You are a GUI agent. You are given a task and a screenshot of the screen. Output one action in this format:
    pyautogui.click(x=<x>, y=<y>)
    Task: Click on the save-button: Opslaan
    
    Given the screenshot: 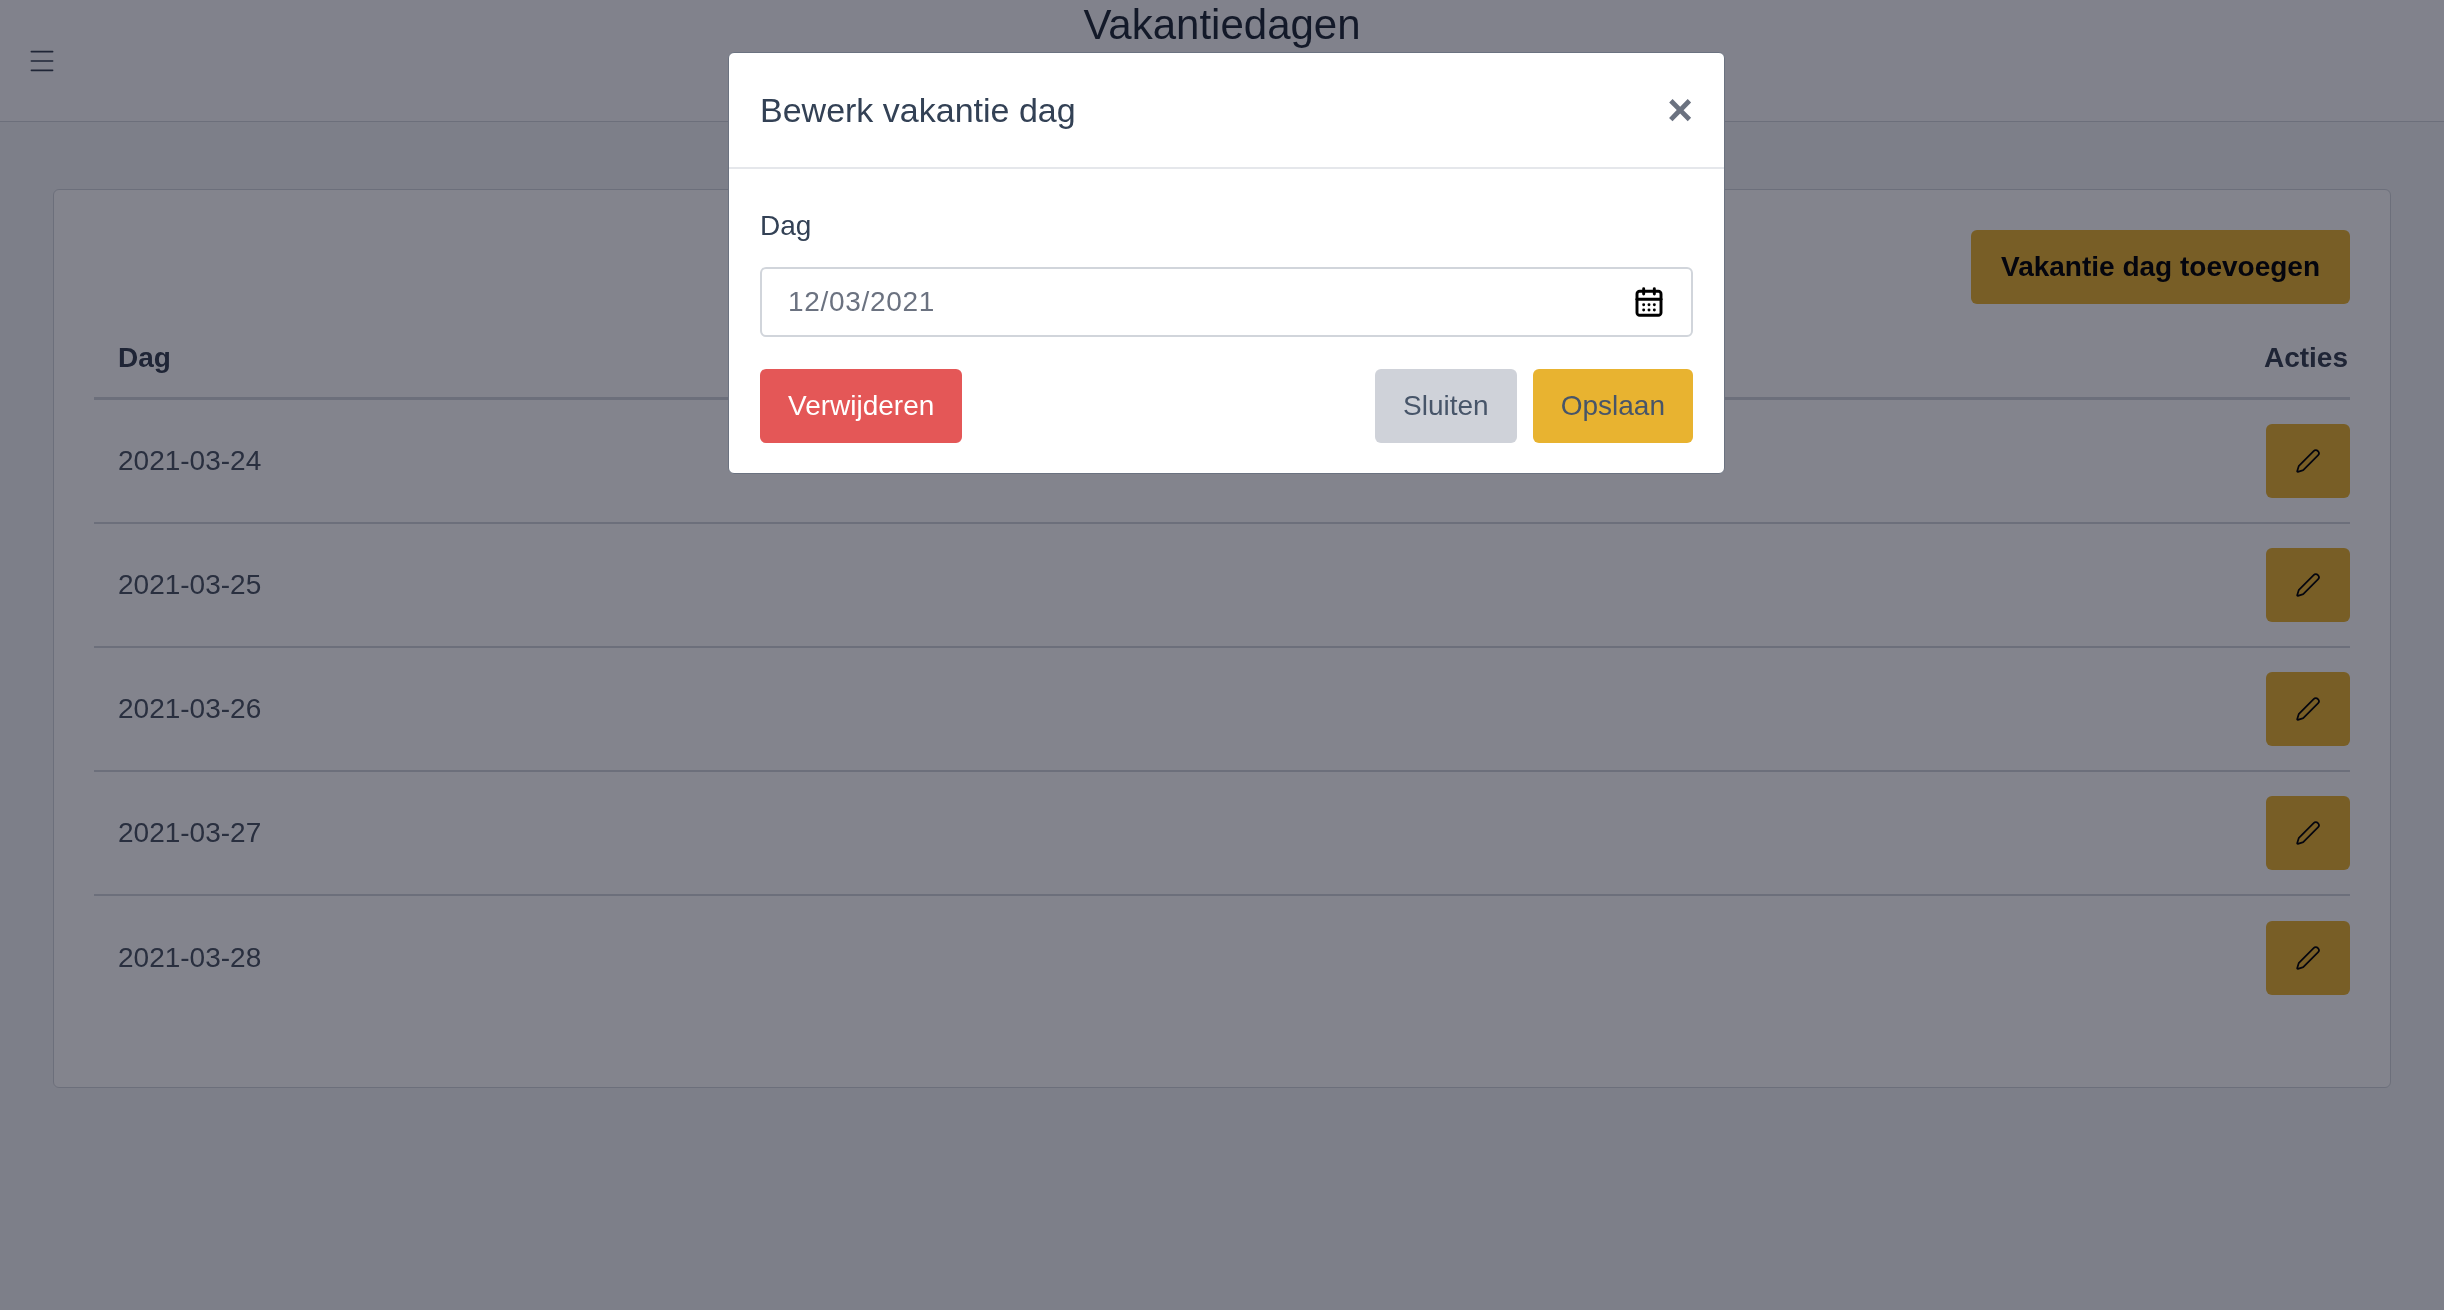 What is the action you would take?
    pyautogui.click(x=1612, y=406)
    